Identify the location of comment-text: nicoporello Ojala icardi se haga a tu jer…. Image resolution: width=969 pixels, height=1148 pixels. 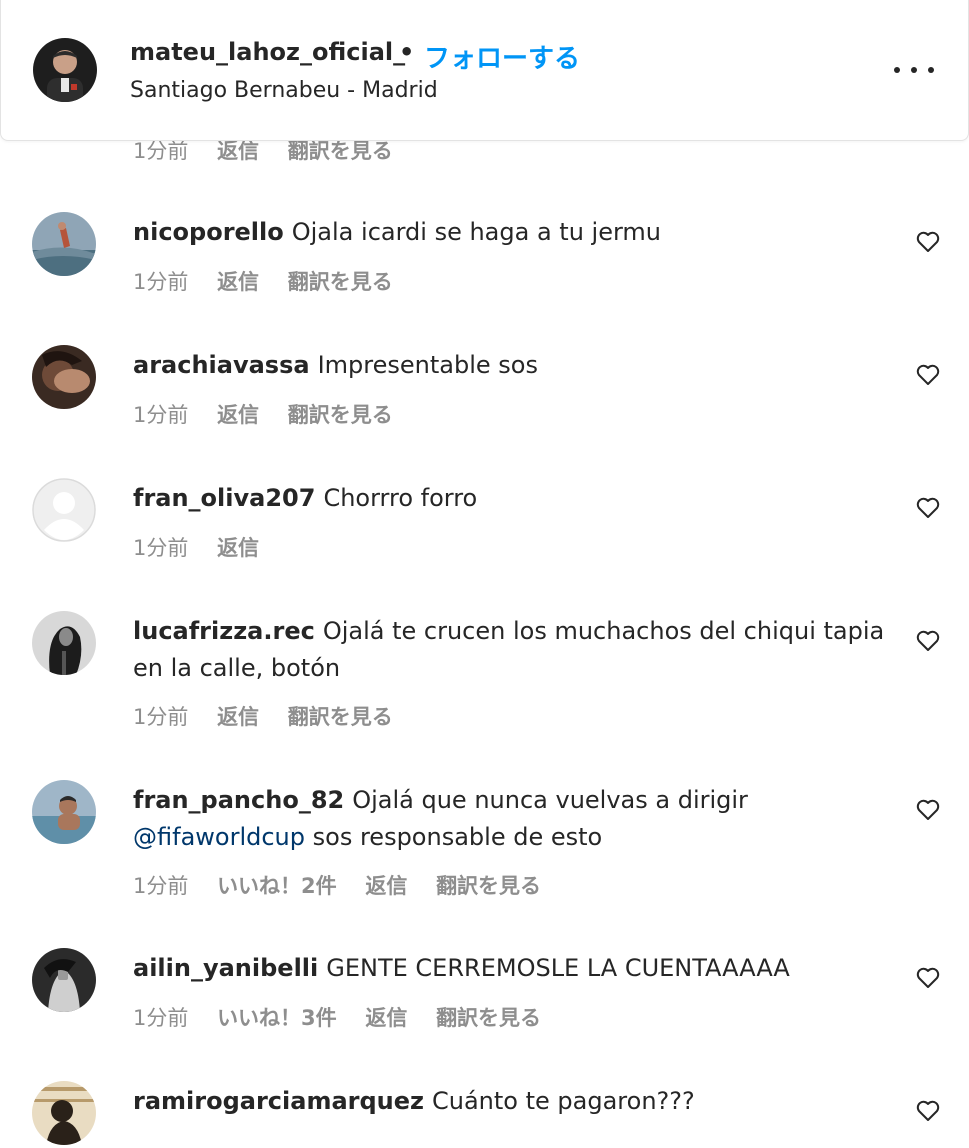
(510, 232).